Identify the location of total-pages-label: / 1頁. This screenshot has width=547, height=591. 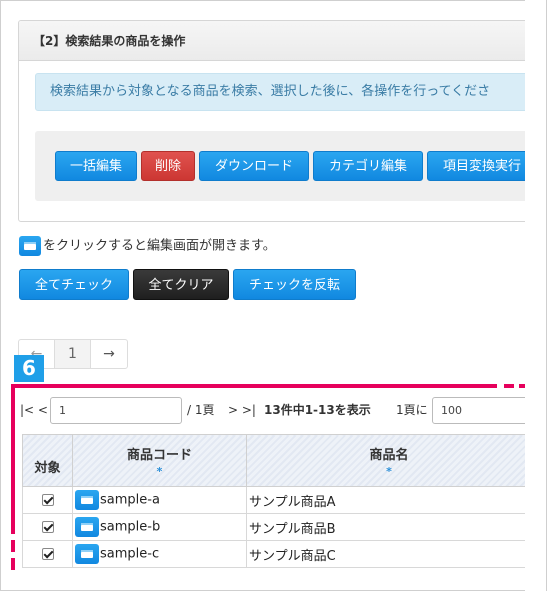
(201, 410).